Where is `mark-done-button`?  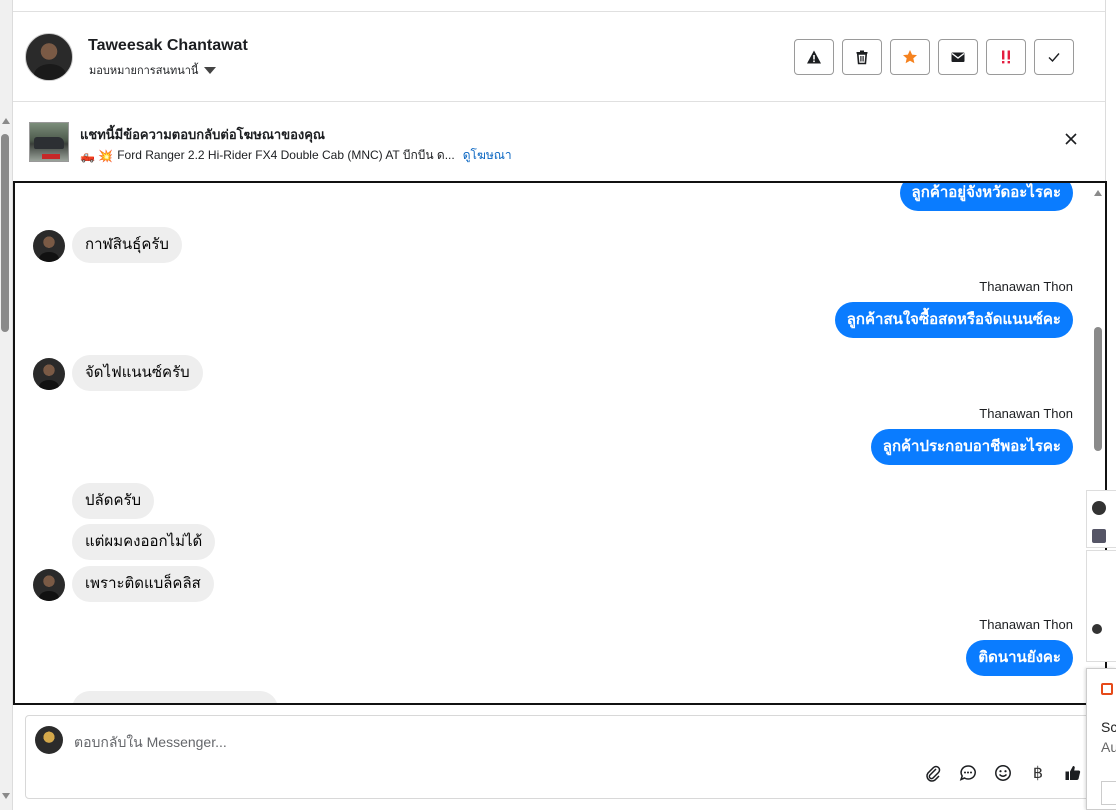
mark-done-button is located at coordinates (1054, 57).